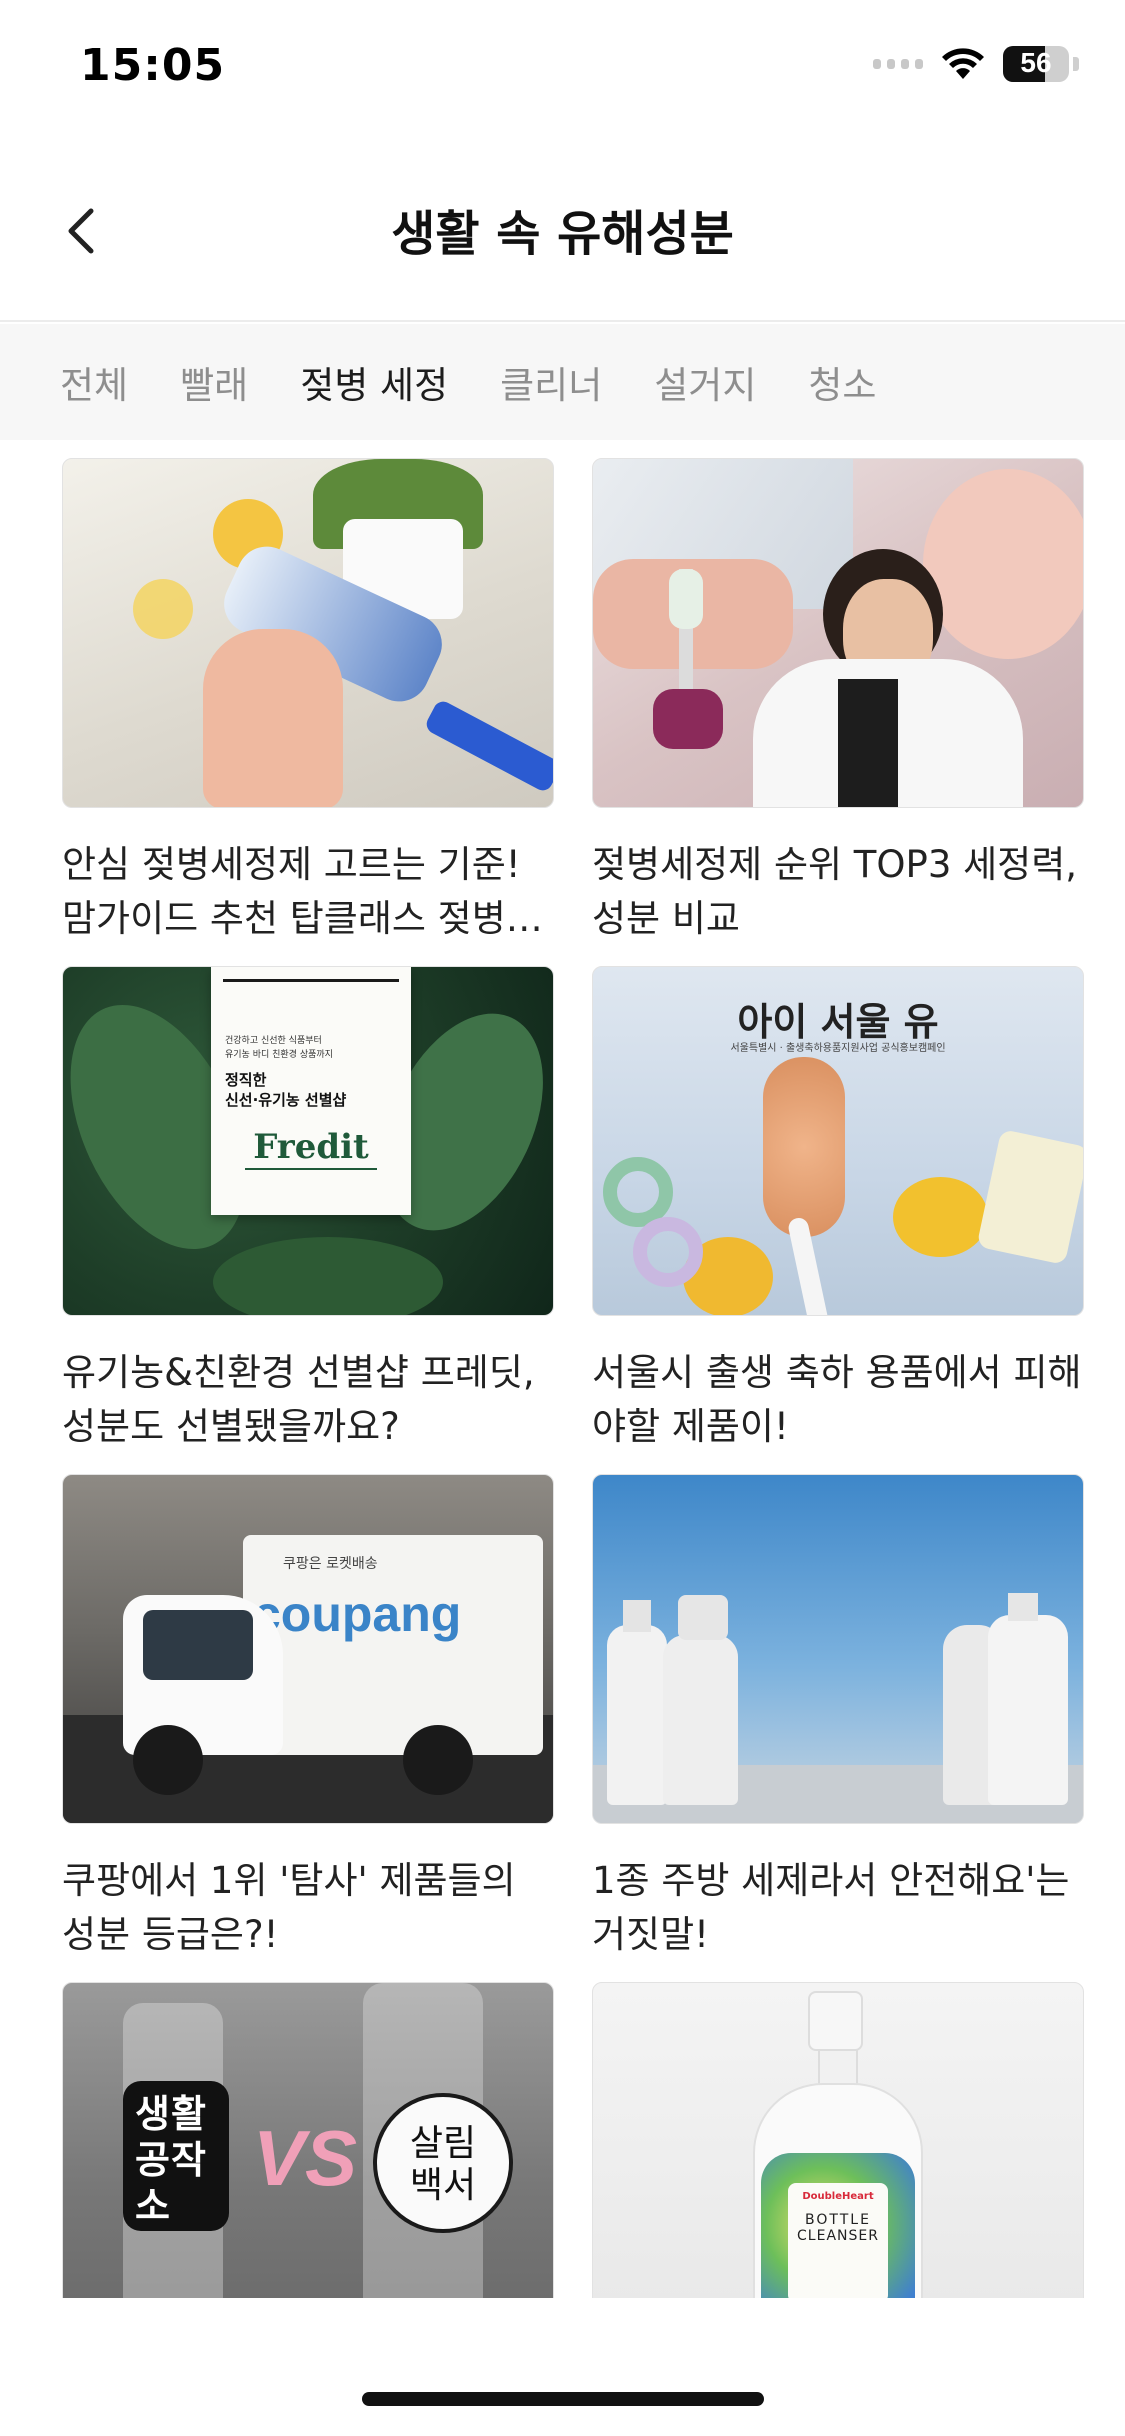  I want to click on fredit-logo: Fredit, so click(311, 1147).